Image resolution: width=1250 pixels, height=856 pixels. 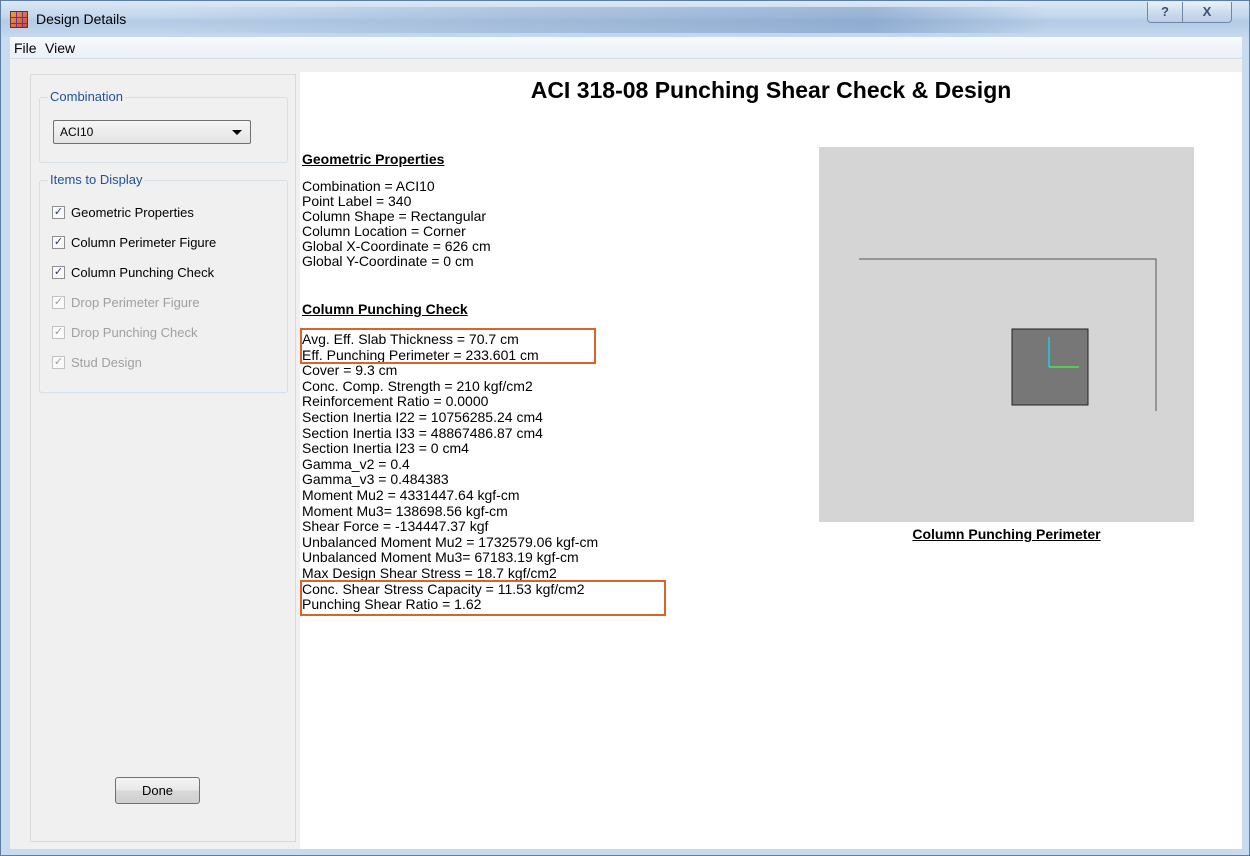 I want to click on combination-value: ACI10, so click(x=77, y=132).